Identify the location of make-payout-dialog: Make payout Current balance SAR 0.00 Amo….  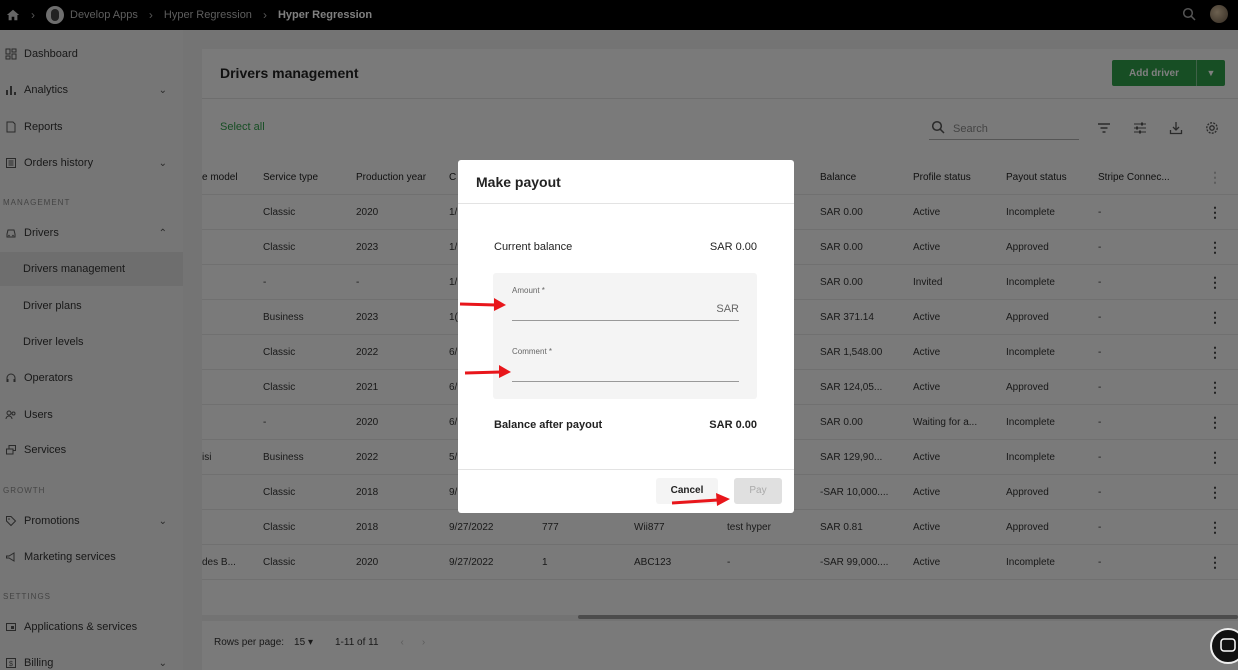
(626, 336).